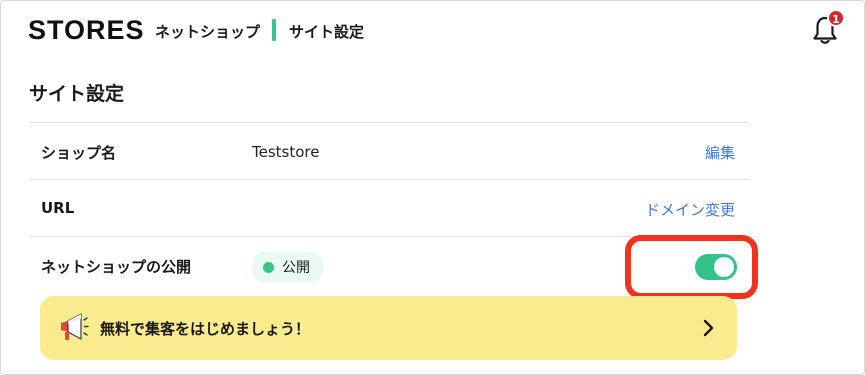 Image resolution: width=865 pixels, height=375 pixels. I want to click on setting-row-publish: ネットショップの公開 公開, so click(389, 266).